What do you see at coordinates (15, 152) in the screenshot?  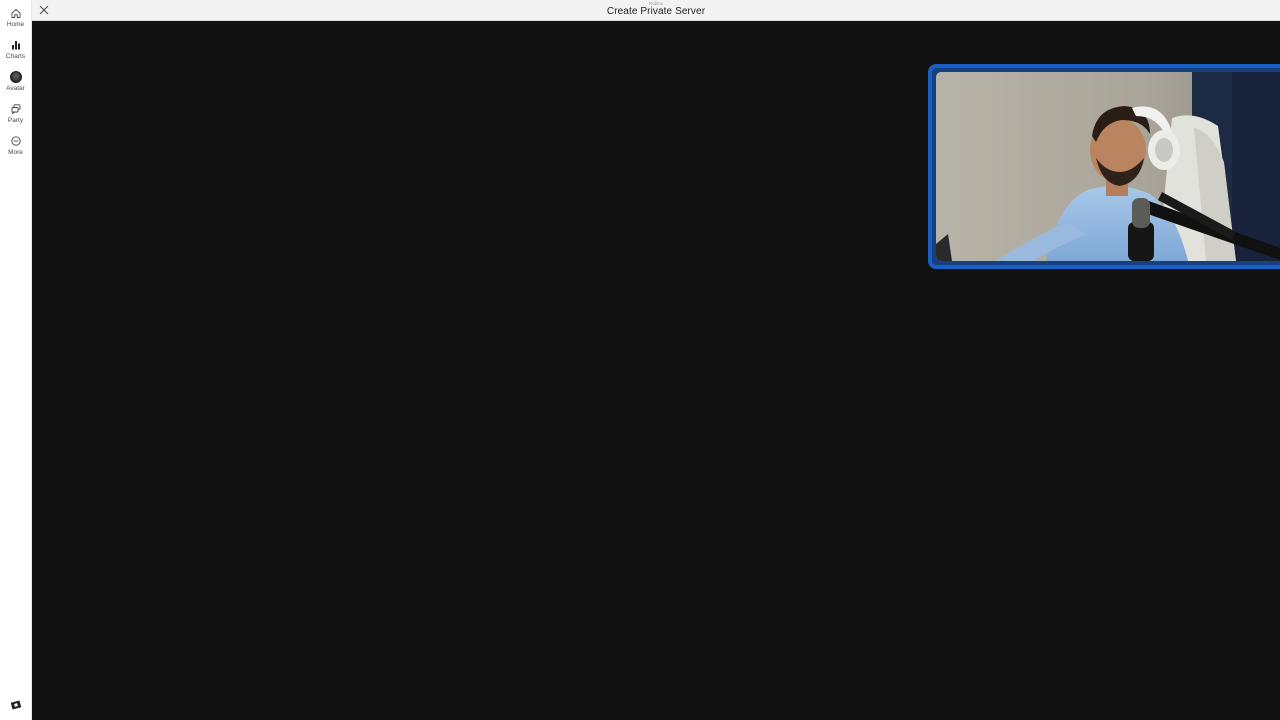 I see `sidebar-item-label: More` at bounding box center [15, 152].